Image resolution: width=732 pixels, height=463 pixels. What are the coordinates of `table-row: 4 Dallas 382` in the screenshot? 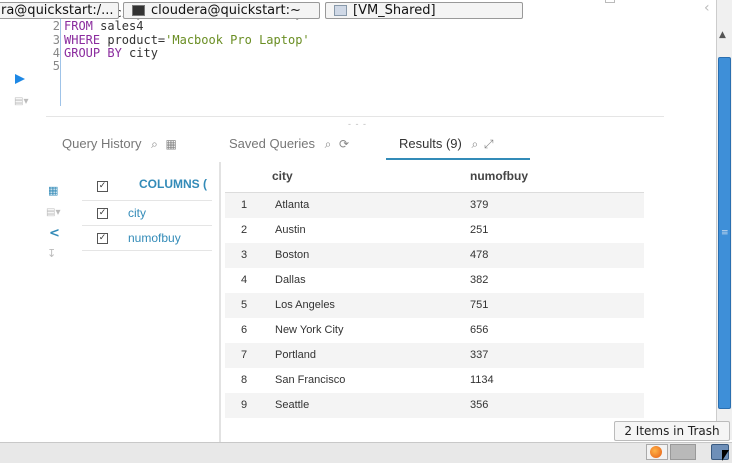 It's located at (434, 280).